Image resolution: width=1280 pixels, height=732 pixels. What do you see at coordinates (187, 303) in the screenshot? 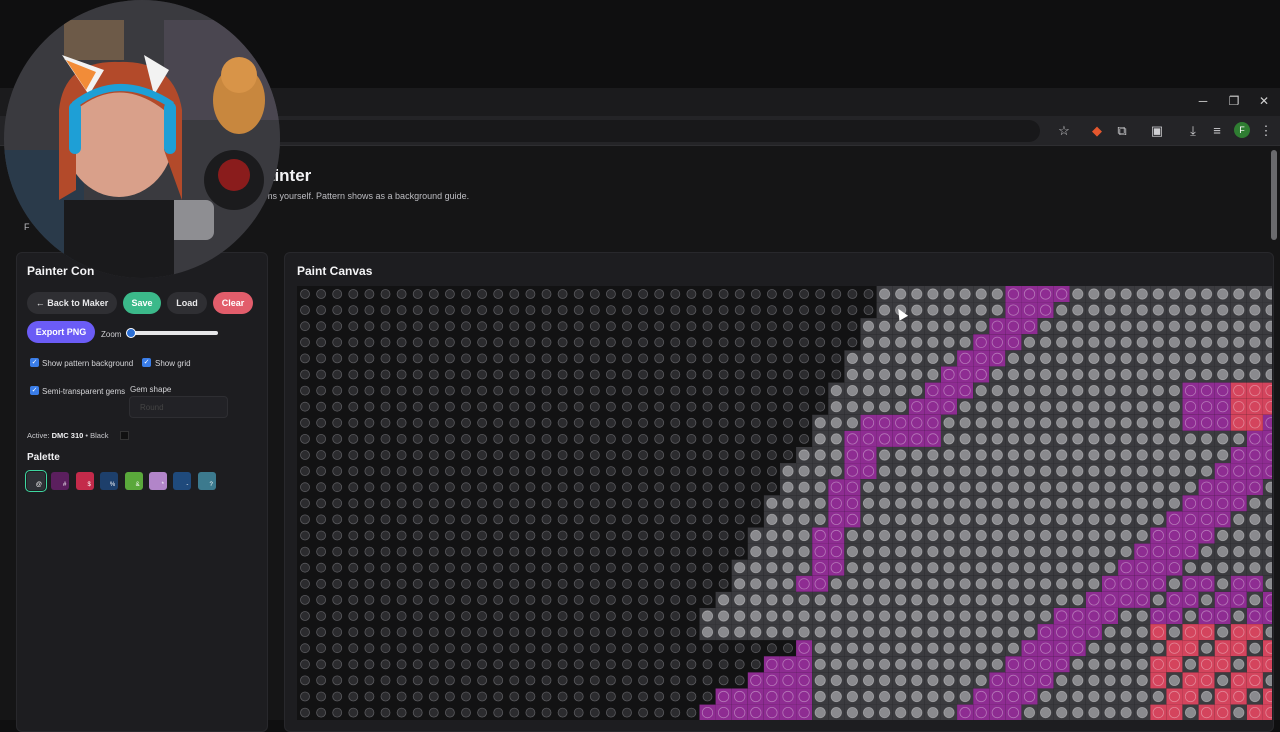
I see `load-button: Load` at bounding box center [187, 303].